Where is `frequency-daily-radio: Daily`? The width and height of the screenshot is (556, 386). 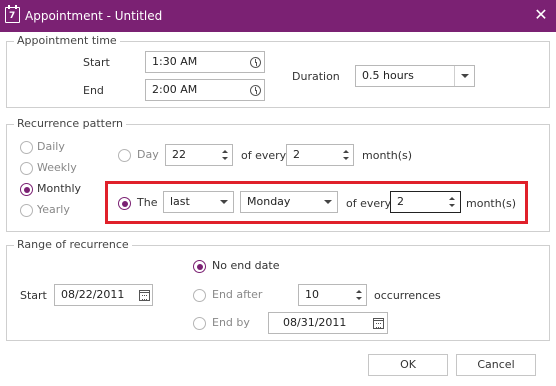
frequency-daily-radio: Daily is located at coordinates (55, 148).